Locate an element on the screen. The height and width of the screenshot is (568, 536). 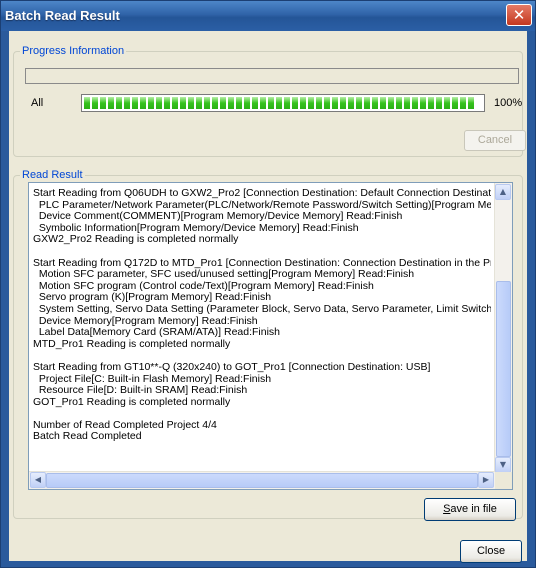
vertical-scrollbar: ▲ ▼ is located at coordinates (503, 328).